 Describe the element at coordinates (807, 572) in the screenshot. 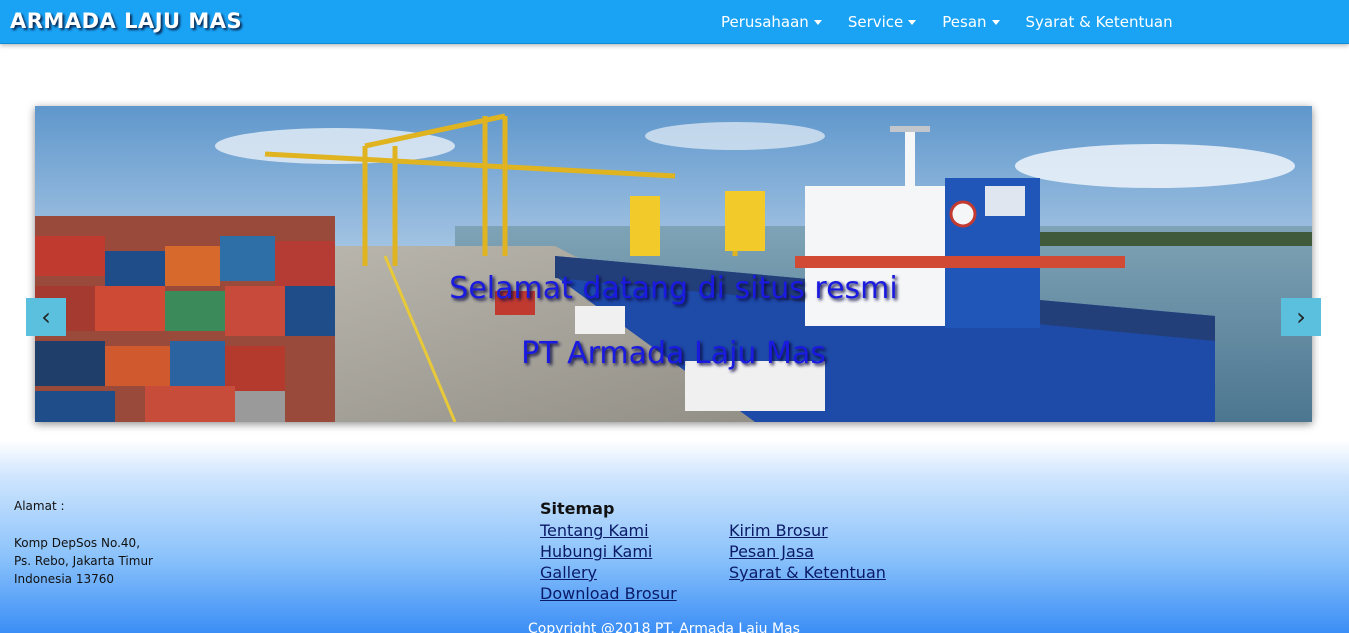

I see `sitemap-link-syarat-ketentuan: Syarat & Ketentuan` at that location.